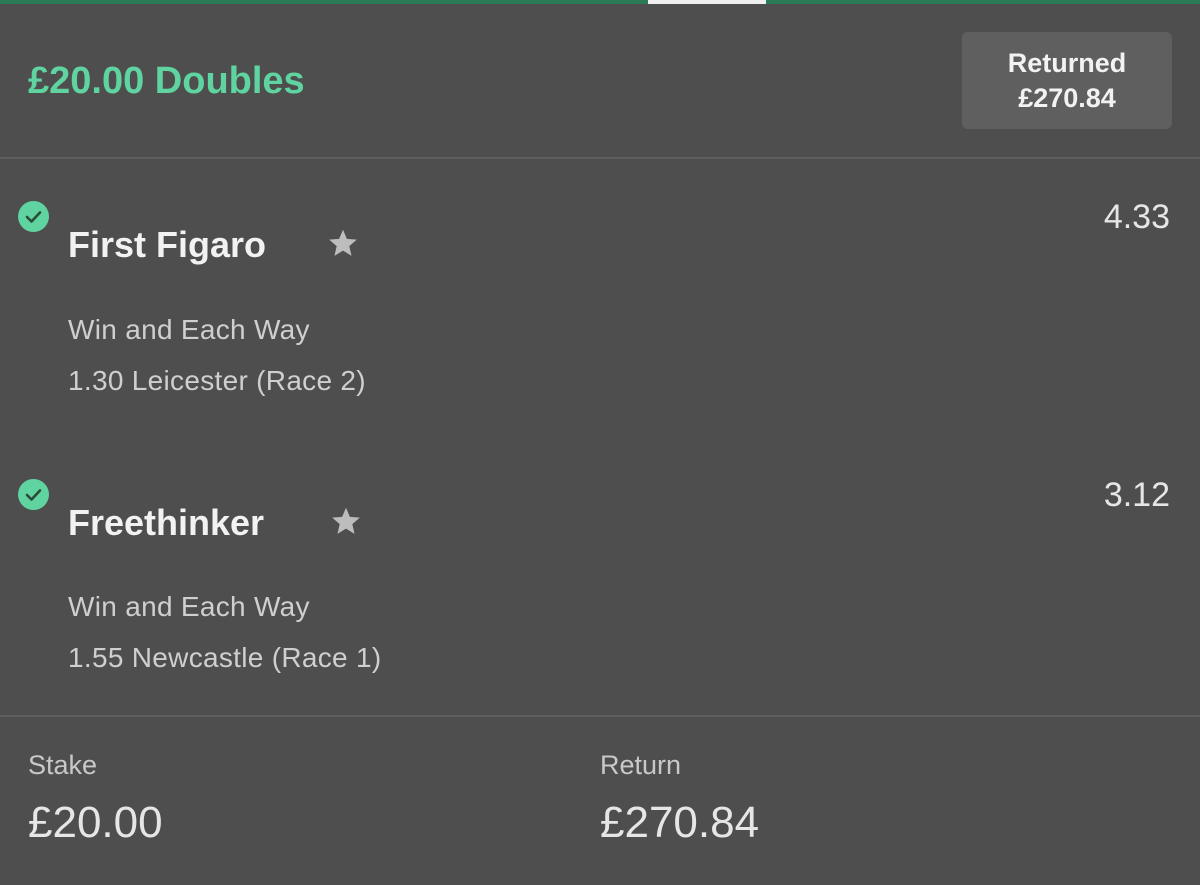  What do you see at coordinates (217, 380) in the screenshot?
I see `selection-event: 1.30 Leicester (Race 2)` at bounding box center [217, 380].